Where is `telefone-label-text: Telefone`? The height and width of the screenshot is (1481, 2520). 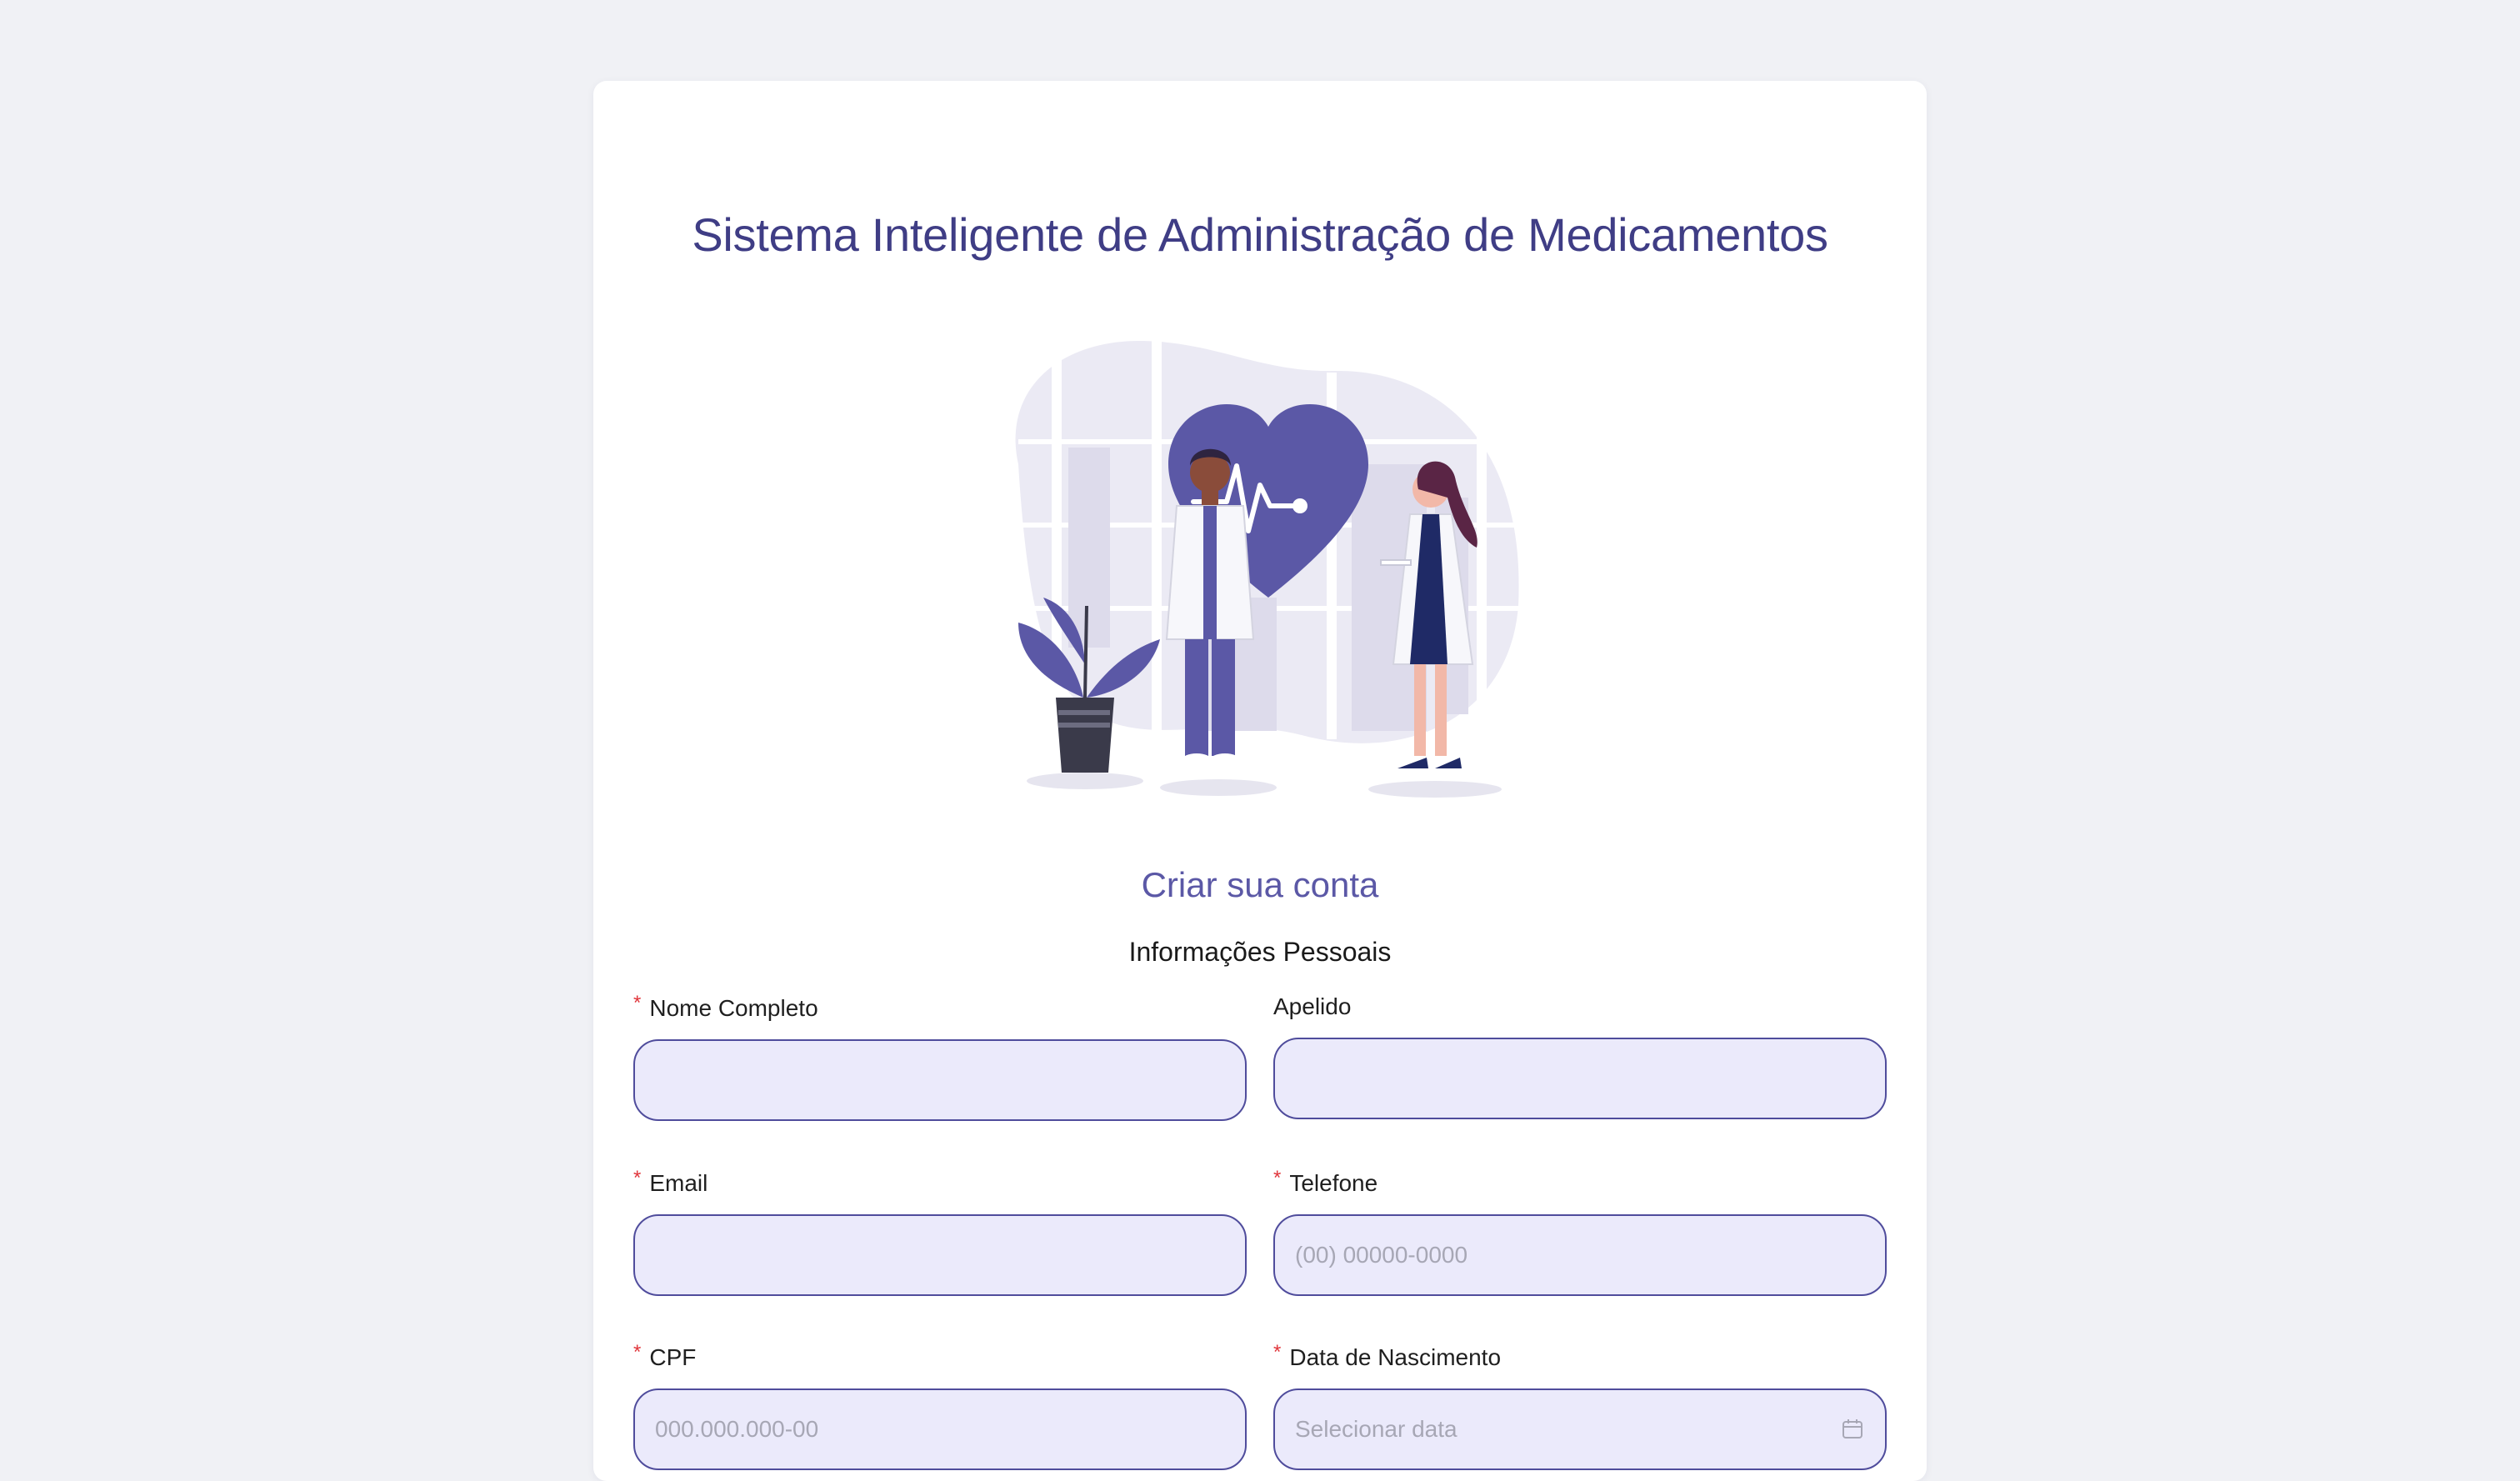 telefone-label-text: Telefone is located at coordinates (1333, 1183).